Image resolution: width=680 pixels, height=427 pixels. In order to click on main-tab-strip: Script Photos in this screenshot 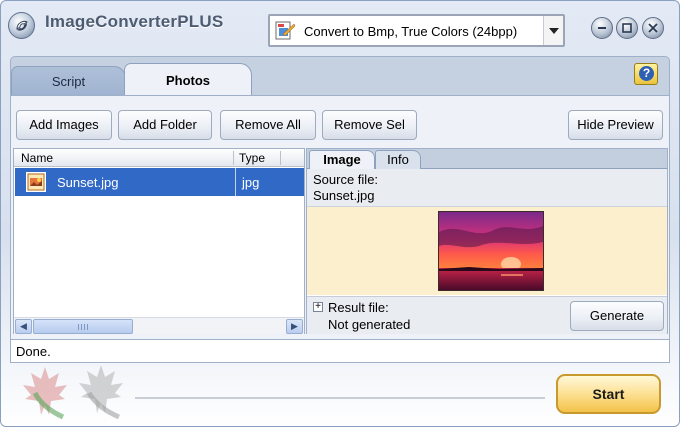, I will do `click(340, 76)`.